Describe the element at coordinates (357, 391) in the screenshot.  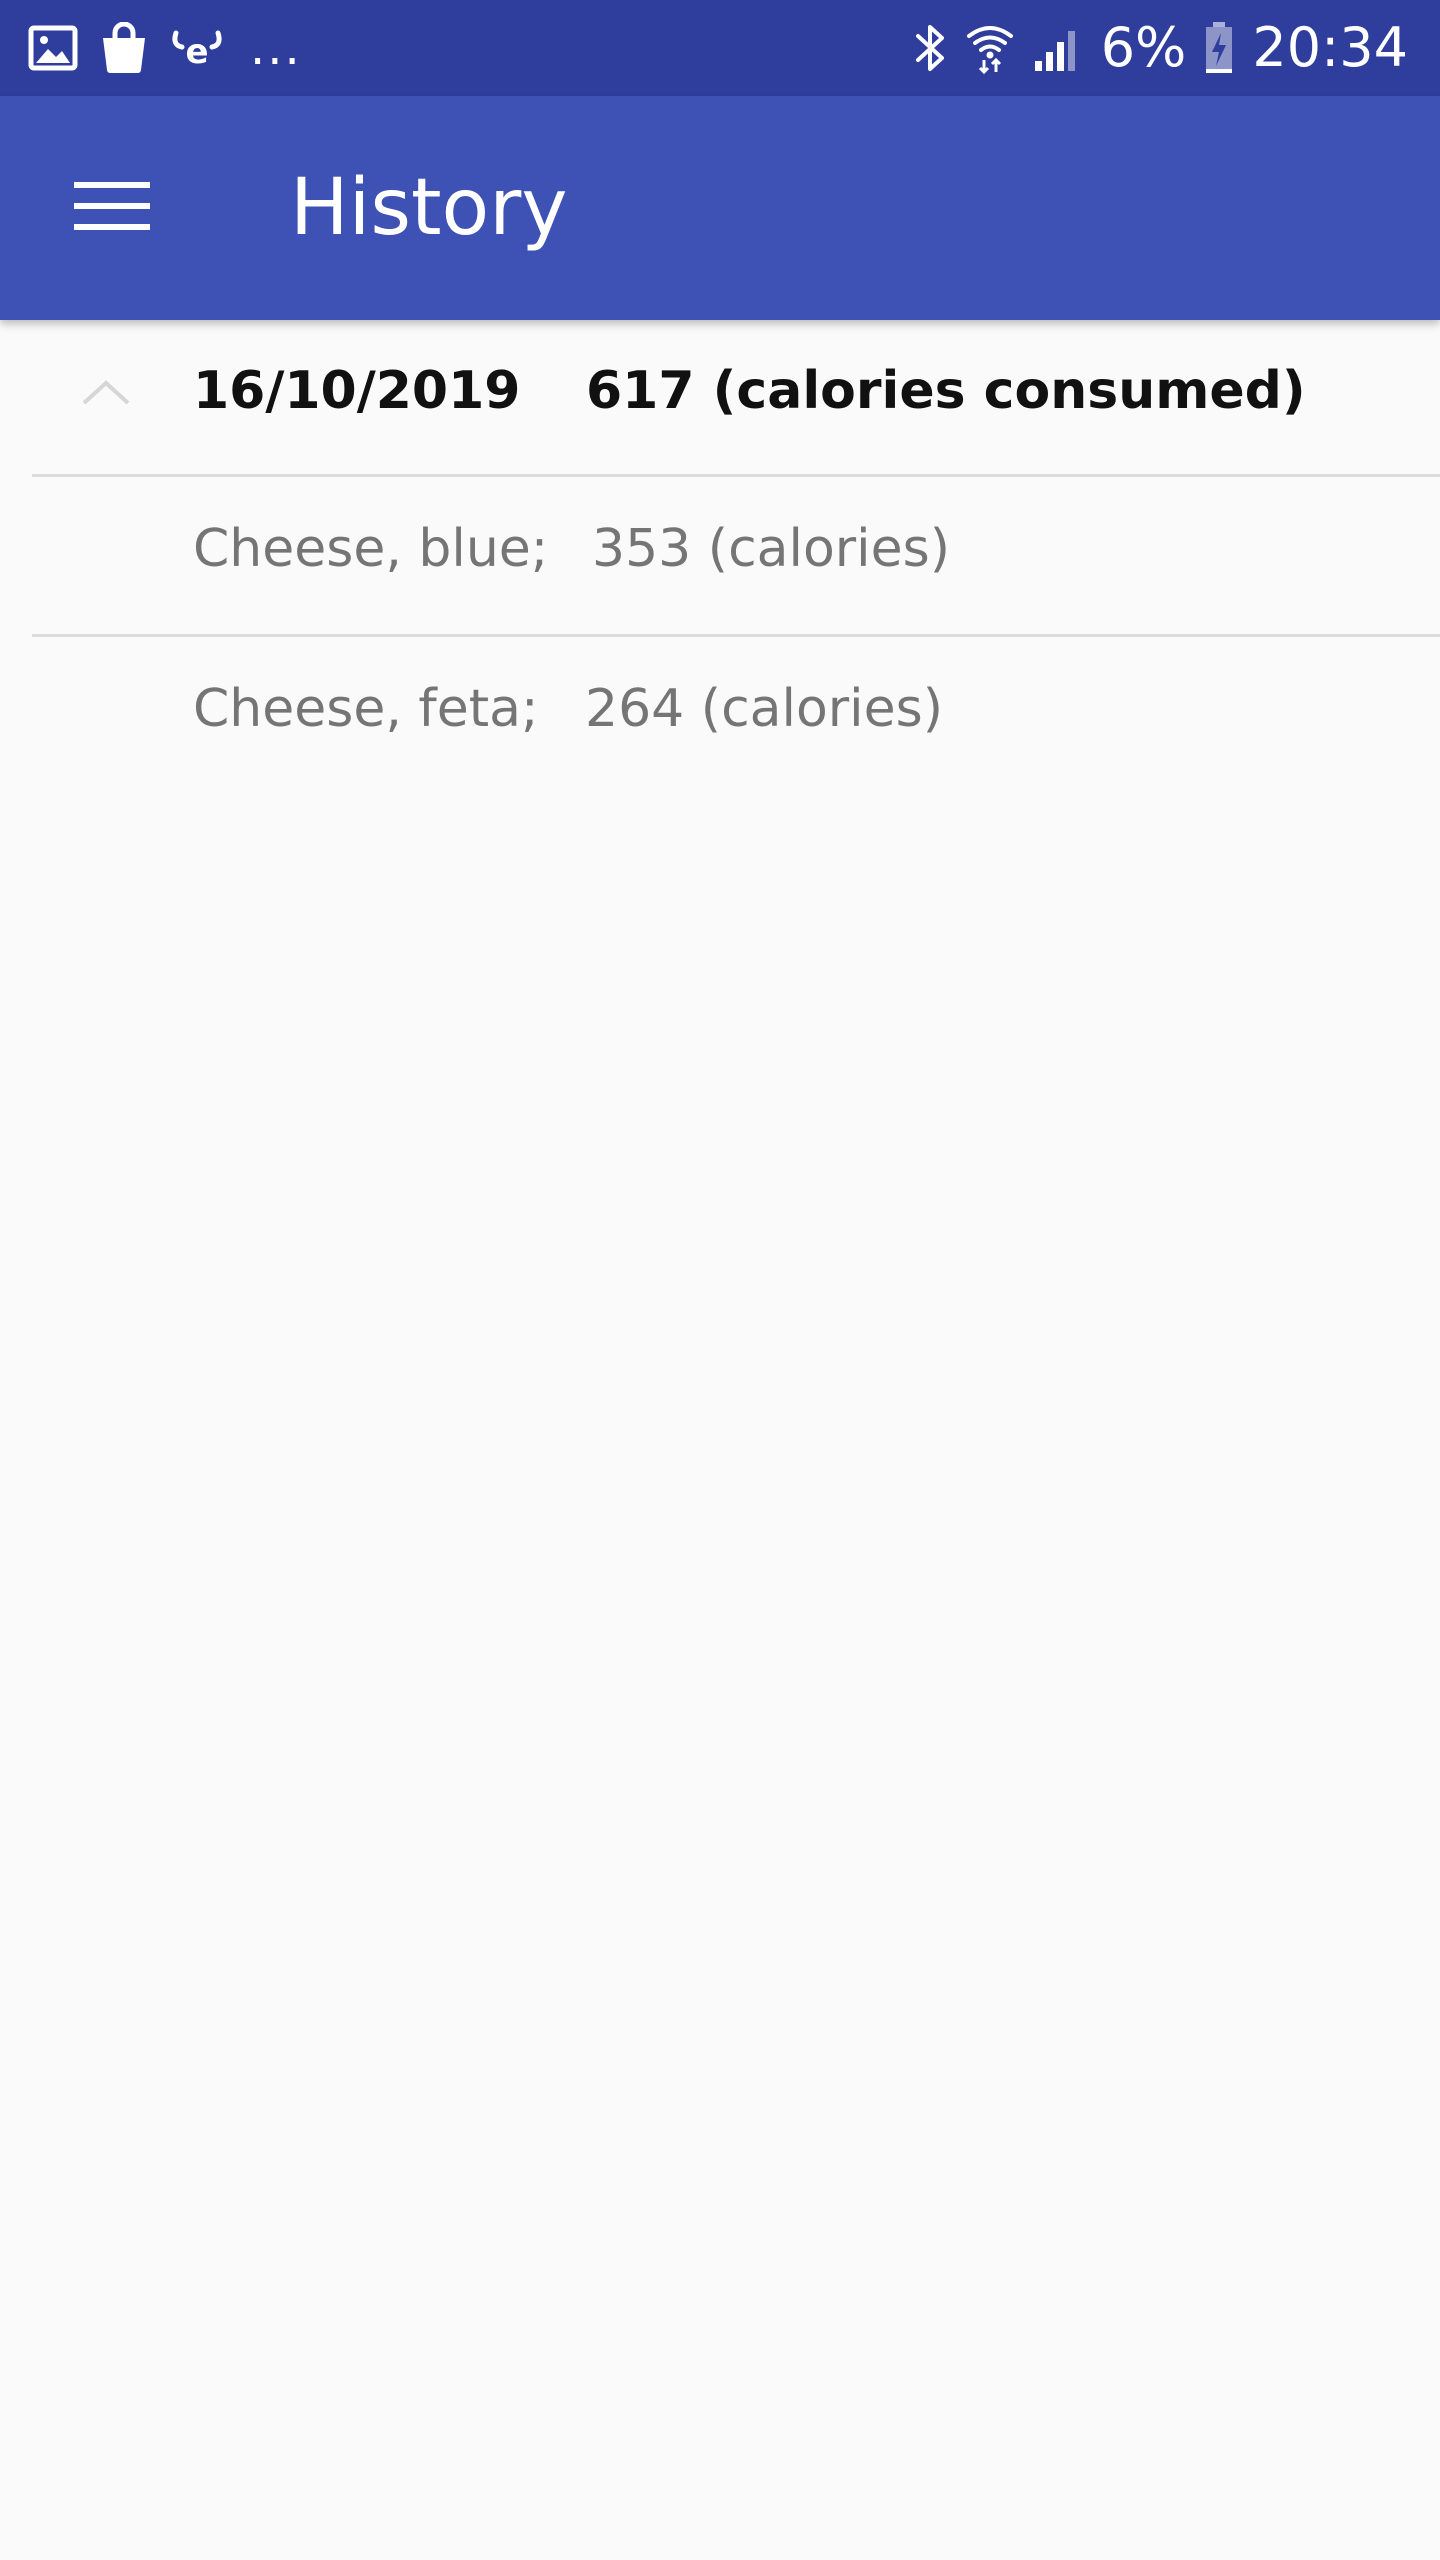
I see `history-date: 16/10/2019` at that location.